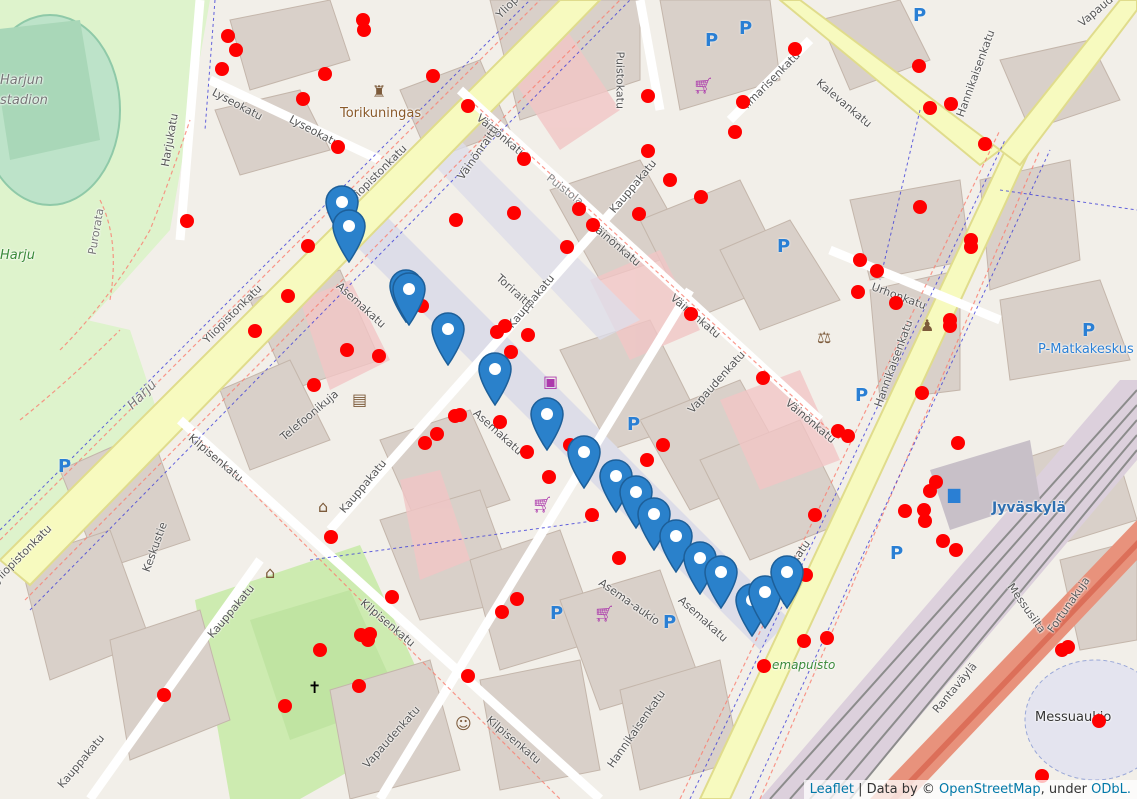  Describe the element at coordinates (896, 789) in the screenshot. I see `attribution-separator: | Data by ©` at that location.